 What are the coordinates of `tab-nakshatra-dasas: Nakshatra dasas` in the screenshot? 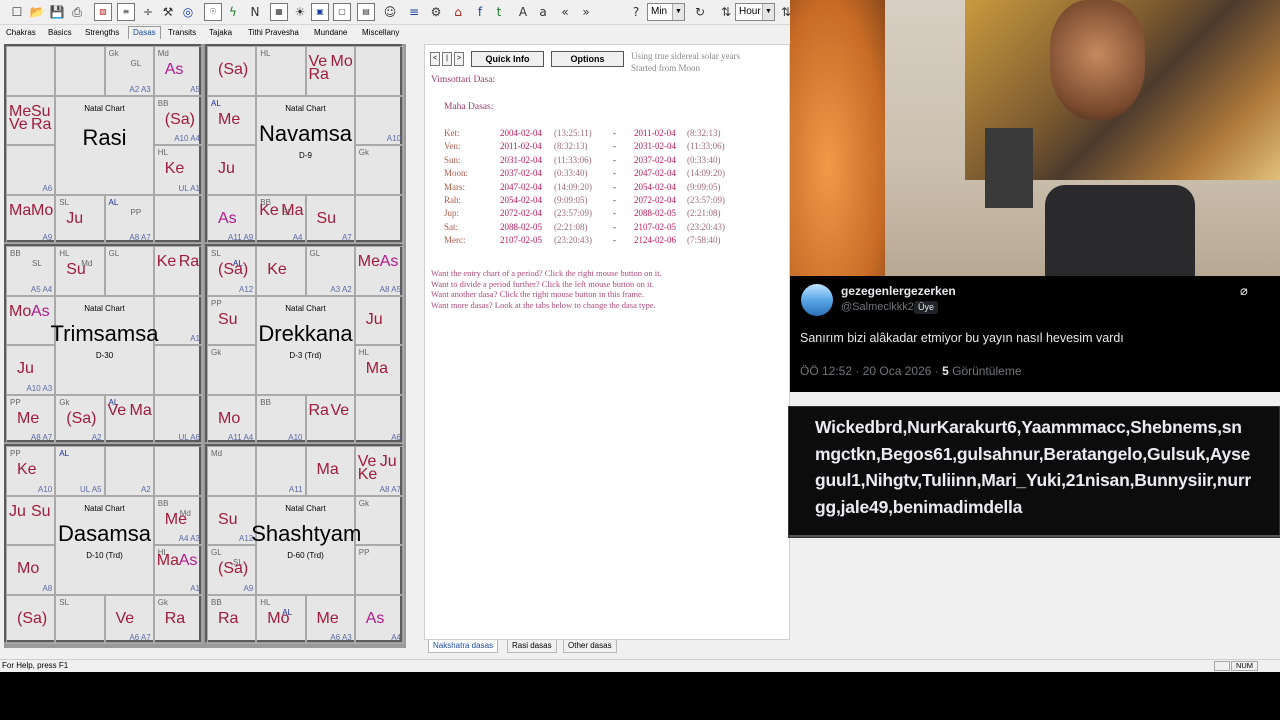 It's located at (463, 646).